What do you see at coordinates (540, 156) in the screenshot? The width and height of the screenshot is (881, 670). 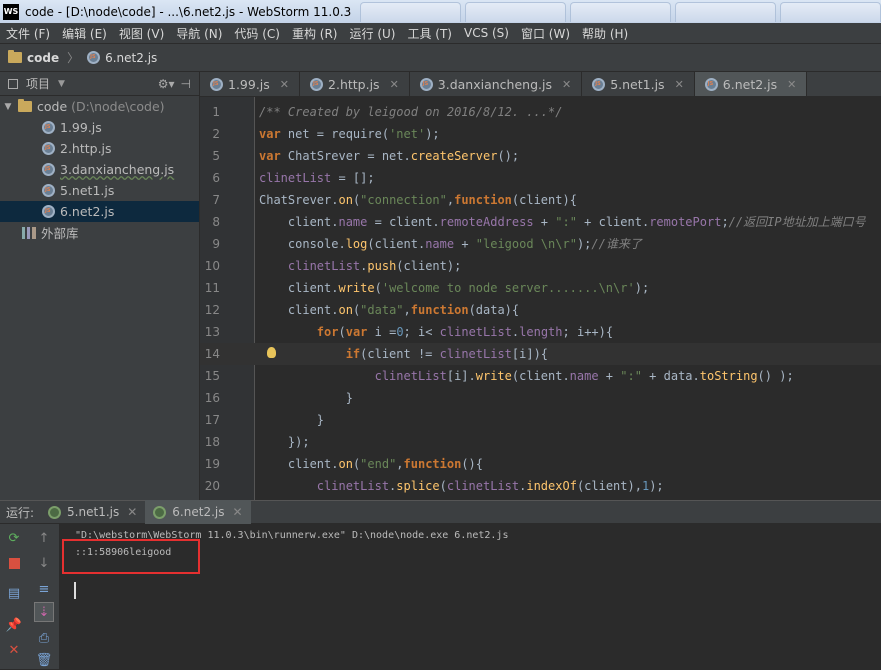 I see `code-line: 5 var ChatSrever = net.createServer();` at bounding box center [540, 156].